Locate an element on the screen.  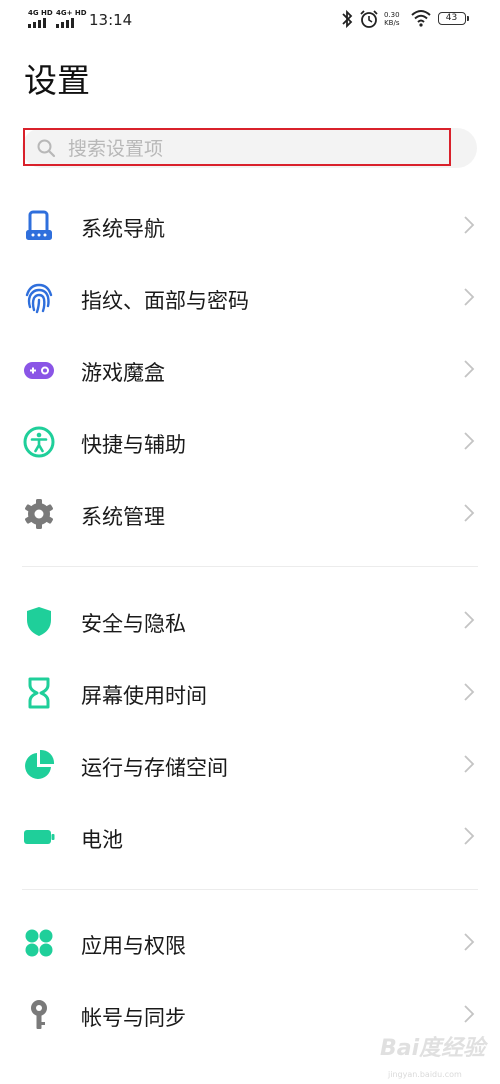
settings-item-label: 指纹、面部与密码 is located at coordinates (165, 301).